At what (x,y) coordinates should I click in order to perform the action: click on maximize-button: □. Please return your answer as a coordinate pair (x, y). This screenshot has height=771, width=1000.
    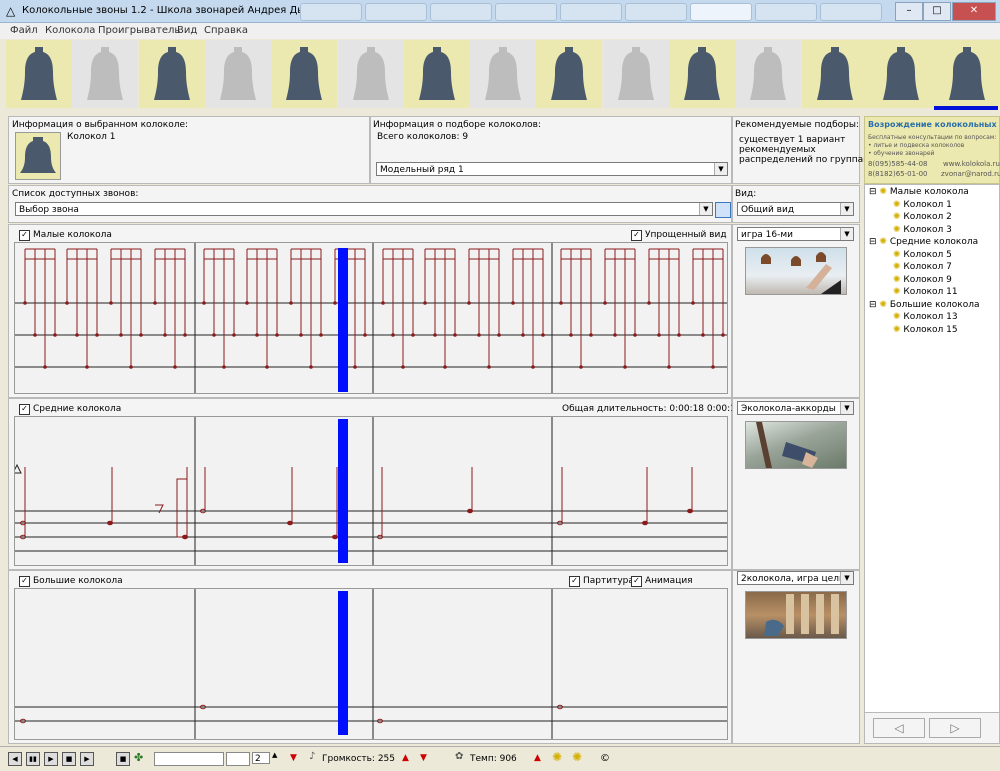
    Looking at the image, I should click on (937, 11).